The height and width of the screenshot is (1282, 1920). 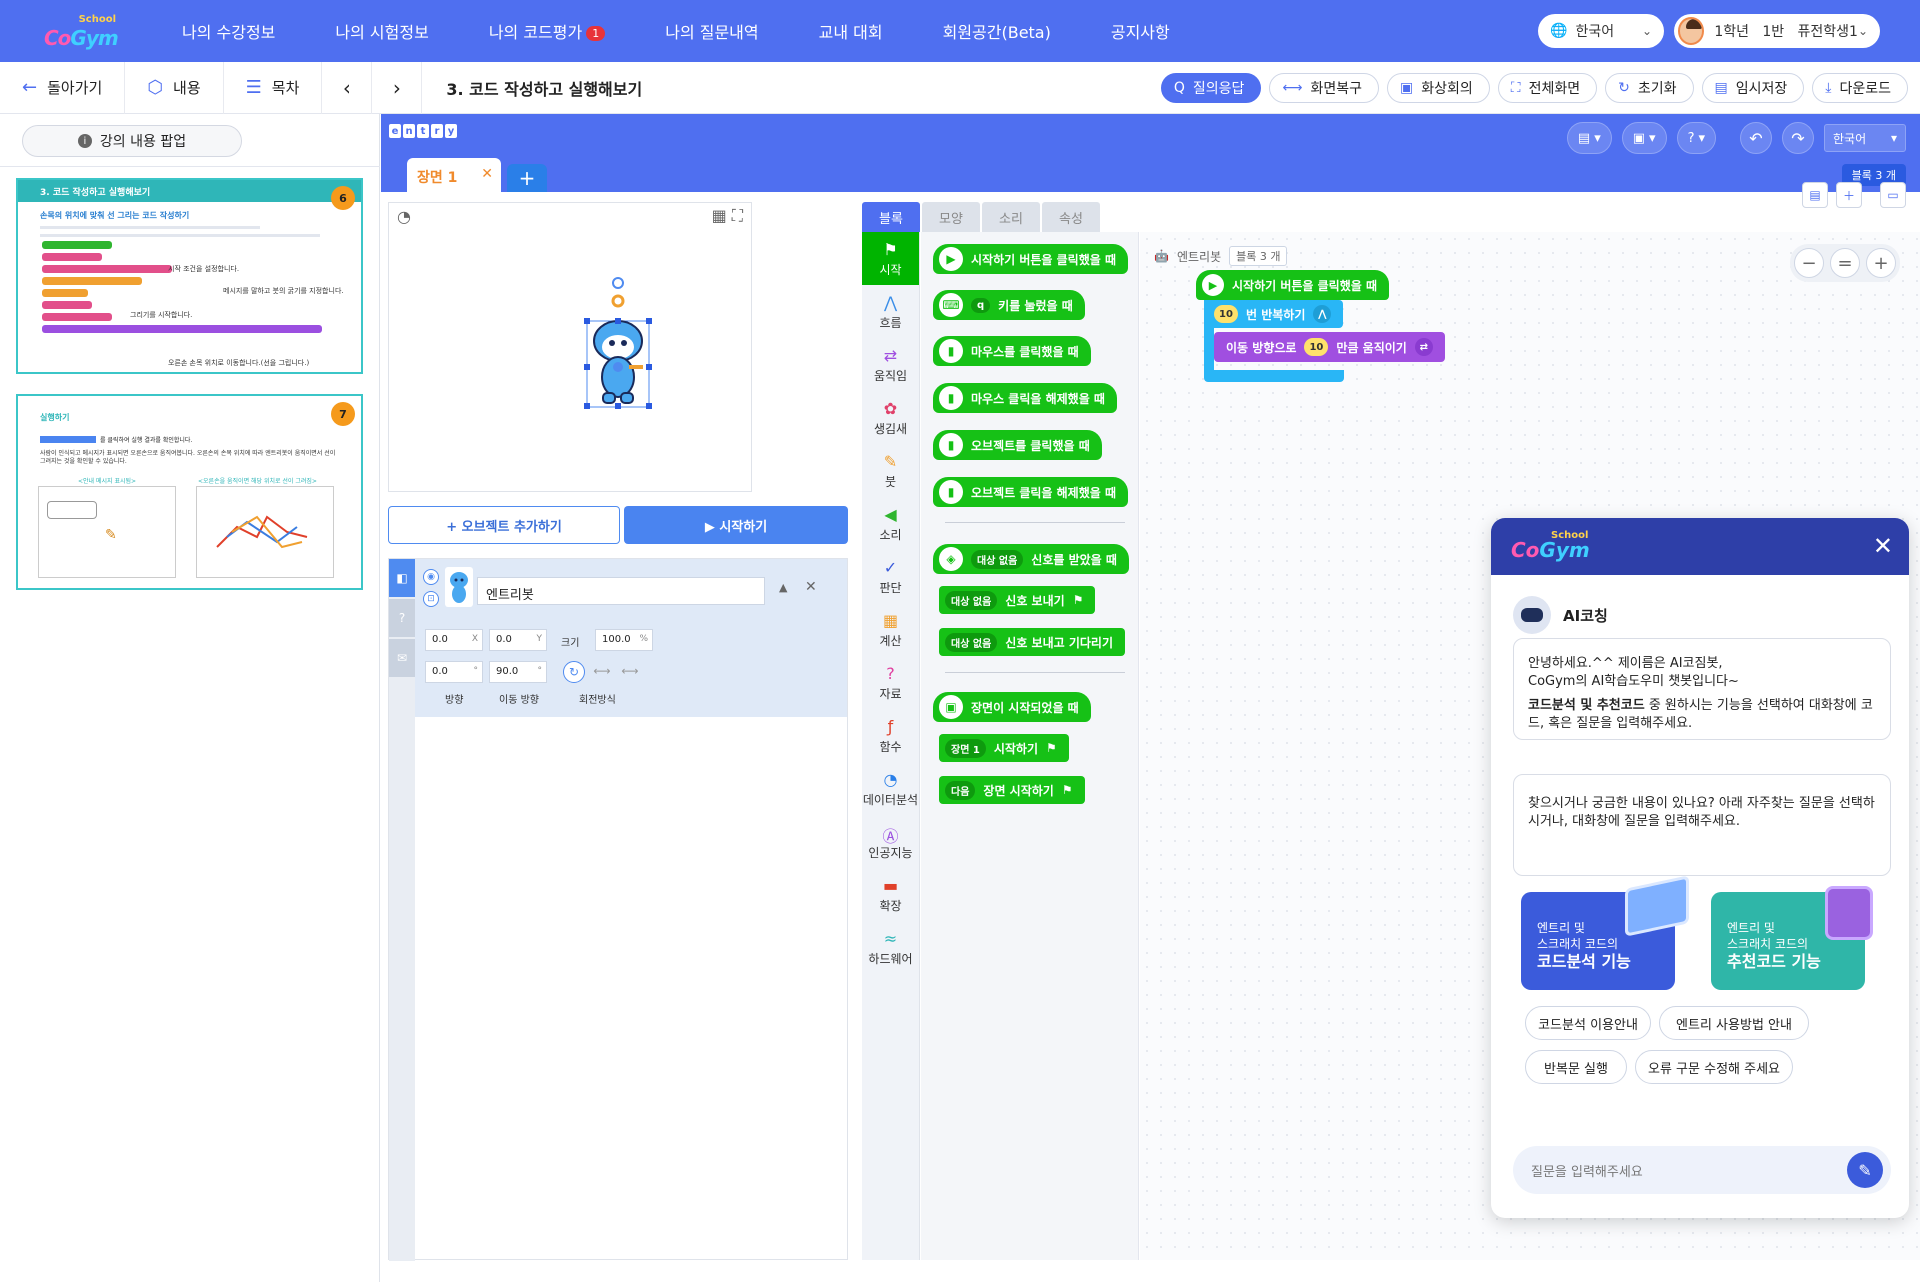 What do you see at coordinates (1605, 932) in the screenshot?
I see `code-analysis-card: 엔트리 및 스크래치 코드의 코드분석 기능` at bounding box center [1605, 932].